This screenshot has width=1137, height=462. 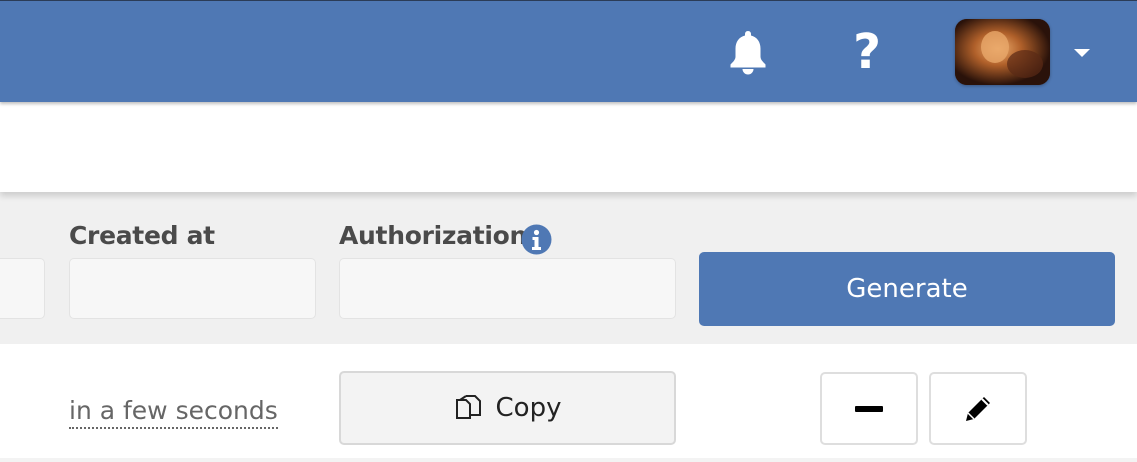 I want to click on created-at-field, so click(x=192, y=288).